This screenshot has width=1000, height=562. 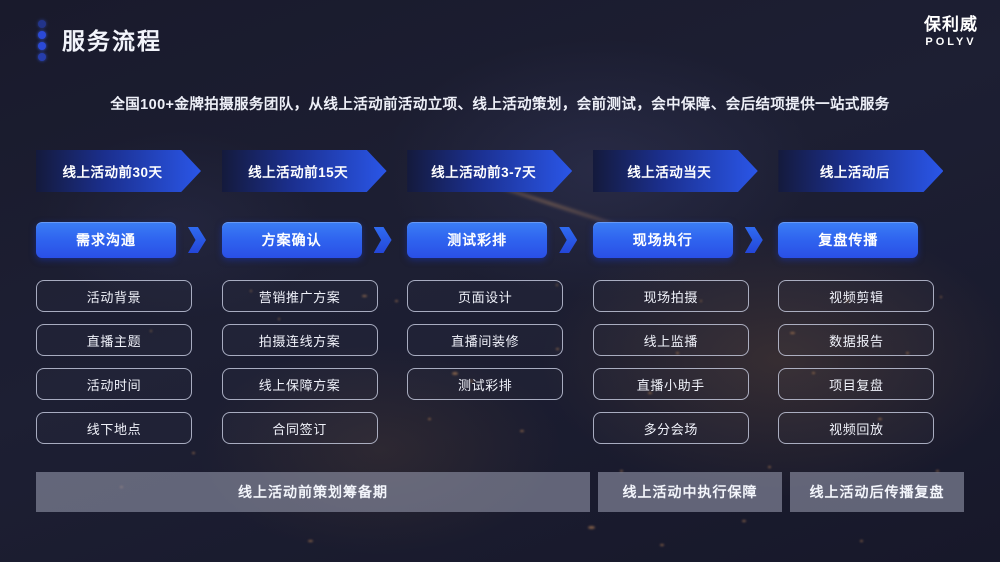 What do you see at coordinates (670, 296) in the screenshot?
I see `detail-item: 现场拍摄` at bounding box center [670, 296].